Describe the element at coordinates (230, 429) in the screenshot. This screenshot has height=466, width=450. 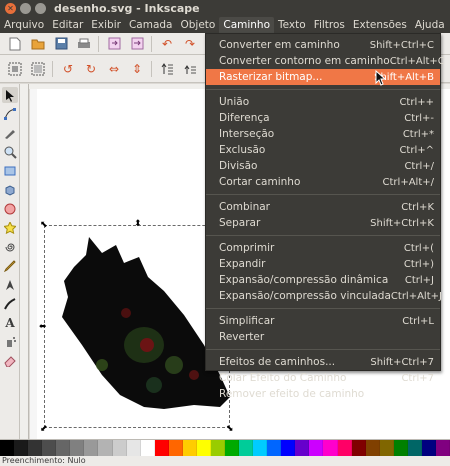
I see `scale-handle-bottom-right: ⬊` at that location.